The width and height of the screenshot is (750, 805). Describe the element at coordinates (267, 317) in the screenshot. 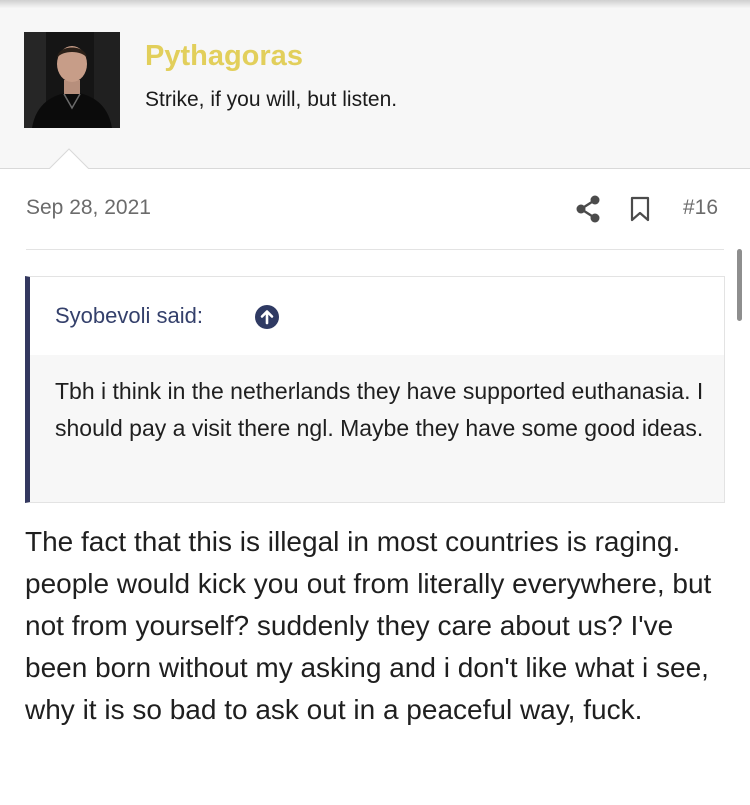

I see `arrow-up-circle-icon` at that location.